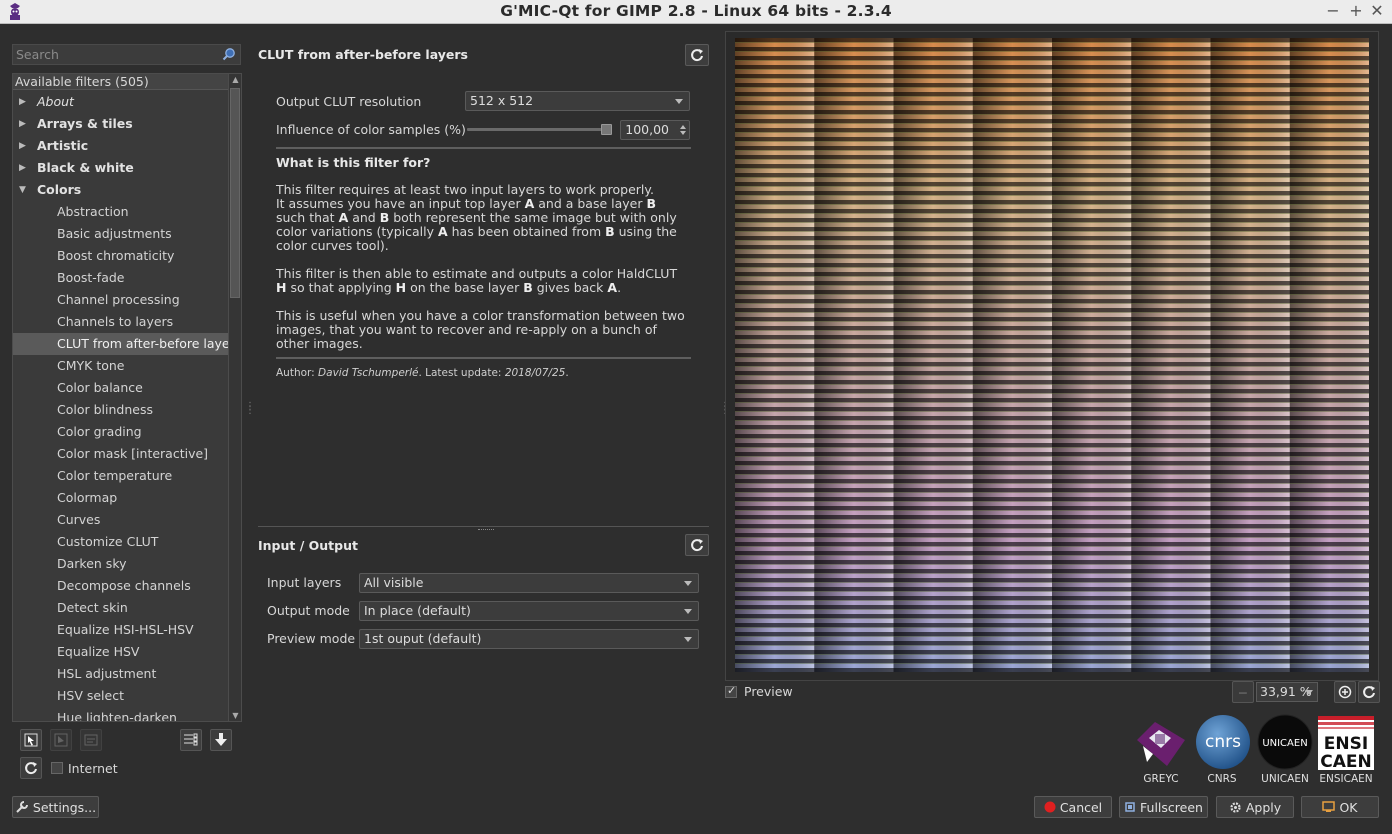  Describe the element at coordinates (1285, 742) in the screenshot. I see `unicaen-logo: UNICAEN` at that location.